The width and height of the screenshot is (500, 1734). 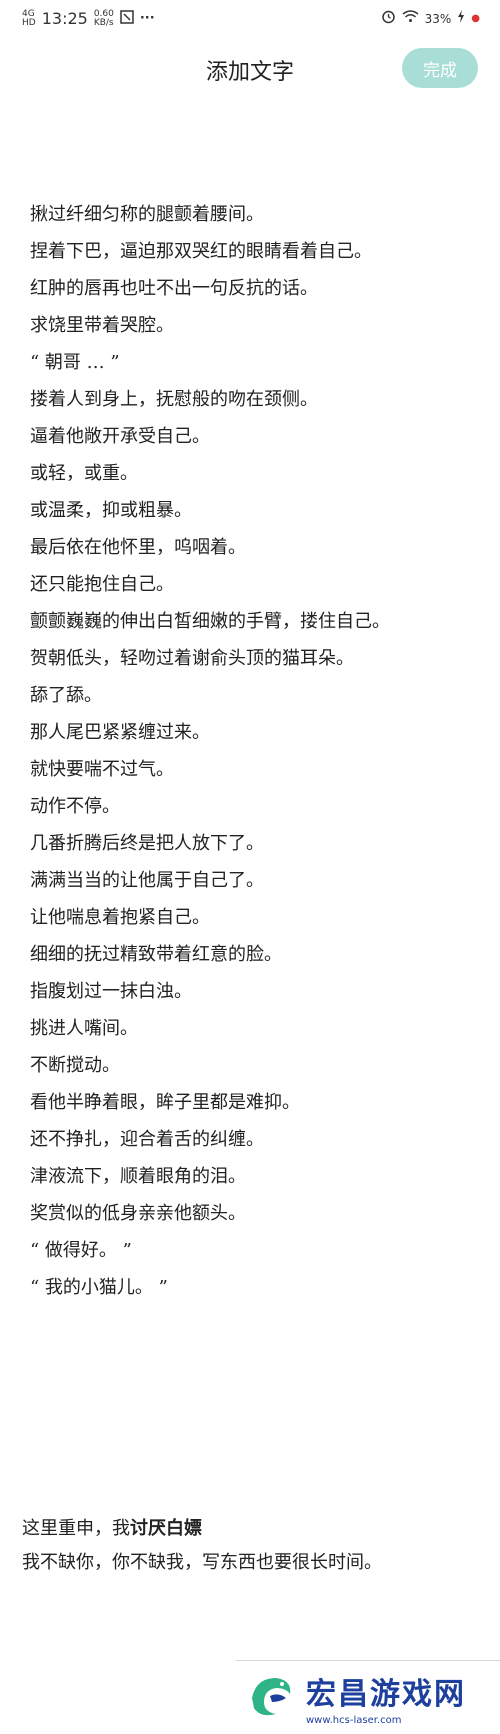 I want to click on text-line: 求饶里带着哭腔。, so click(x=102, y=325).